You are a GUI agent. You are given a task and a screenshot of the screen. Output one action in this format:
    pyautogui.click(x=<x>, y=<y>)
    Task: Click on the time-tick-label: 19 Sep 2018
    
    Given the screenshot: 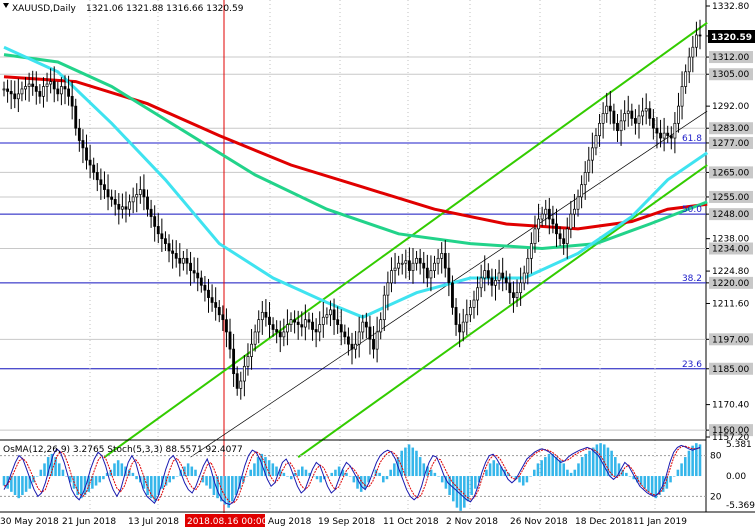 What is the action you would take?
    pyautogui.click(x=346, y=522)
    